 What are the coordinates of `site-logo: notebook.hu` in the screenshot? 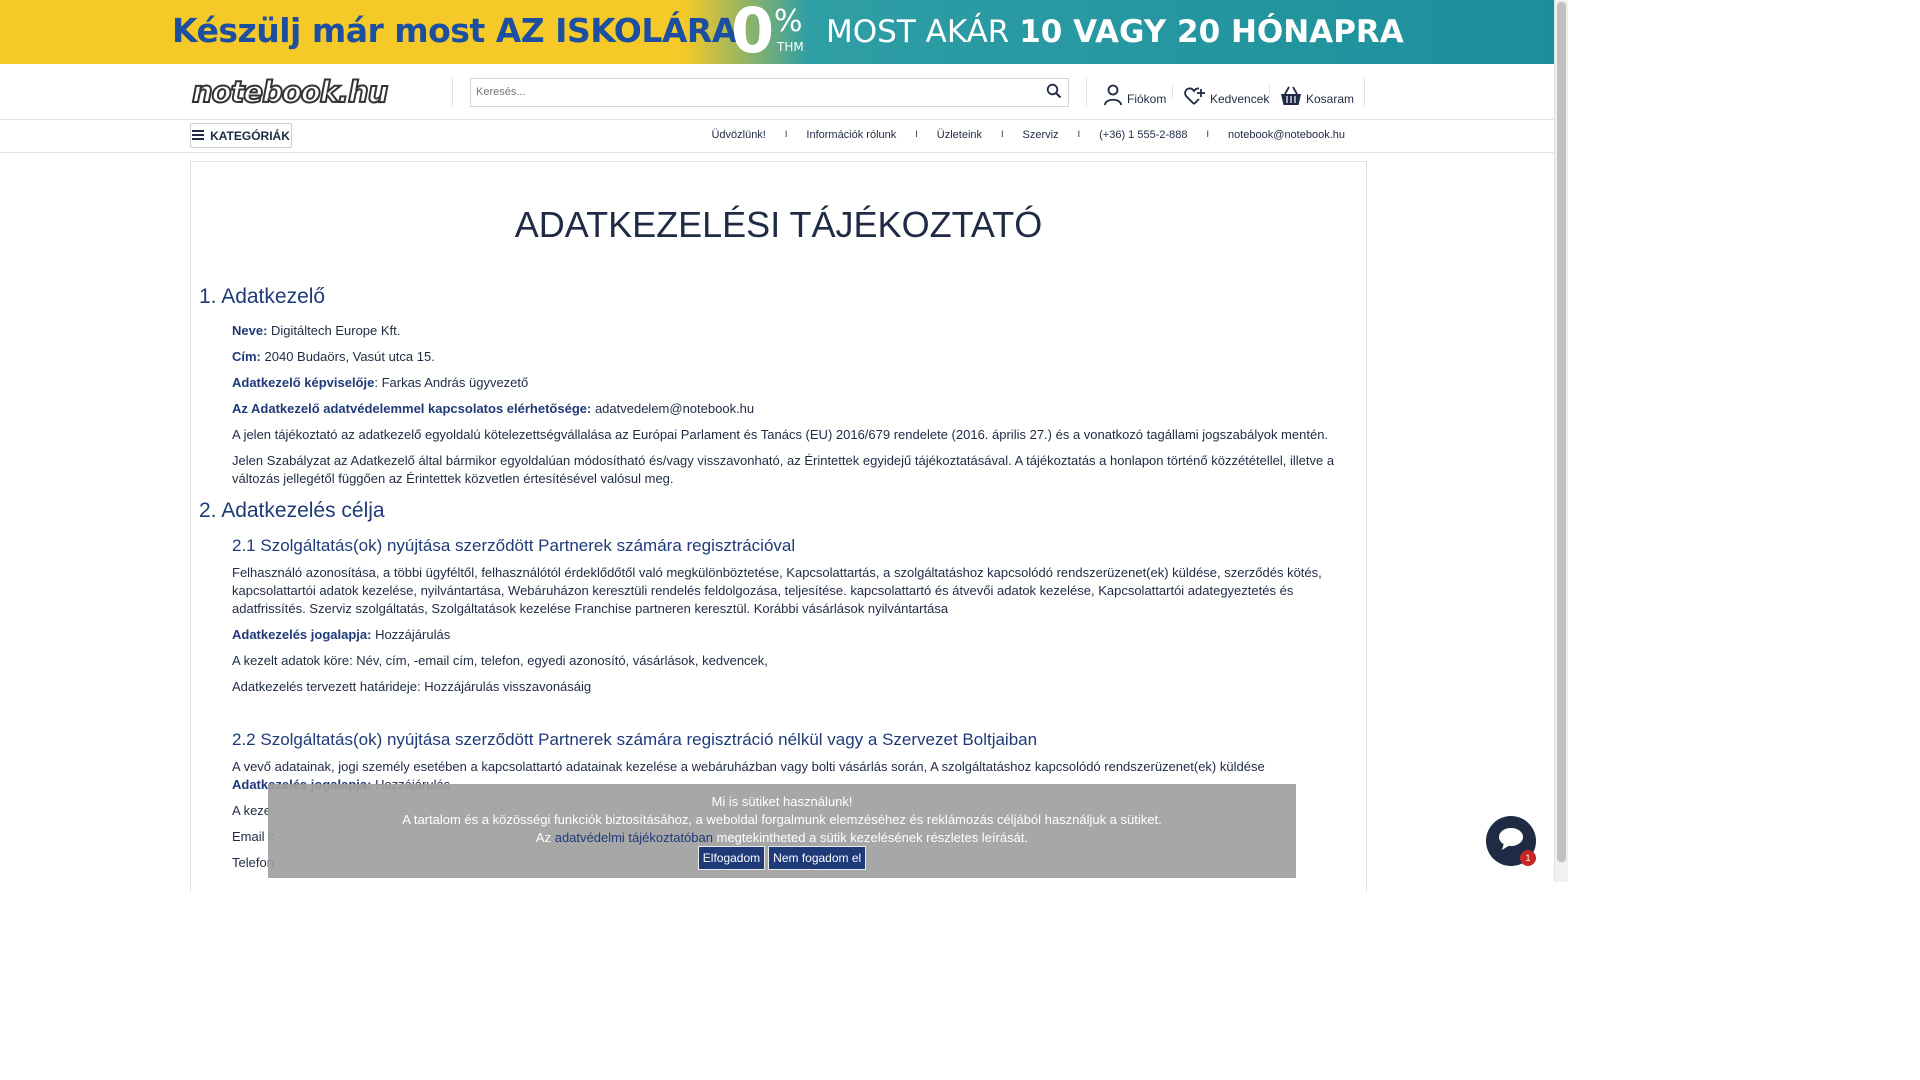 It's located at (304, 92).